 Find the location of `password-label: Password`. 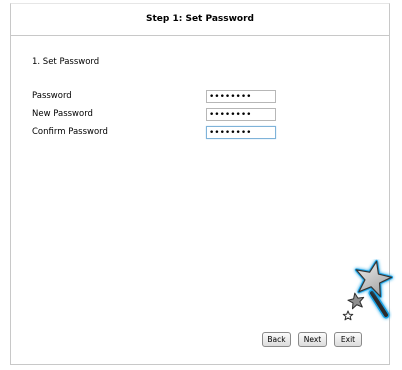

password-label: Password is located at coordinates (52, 96).